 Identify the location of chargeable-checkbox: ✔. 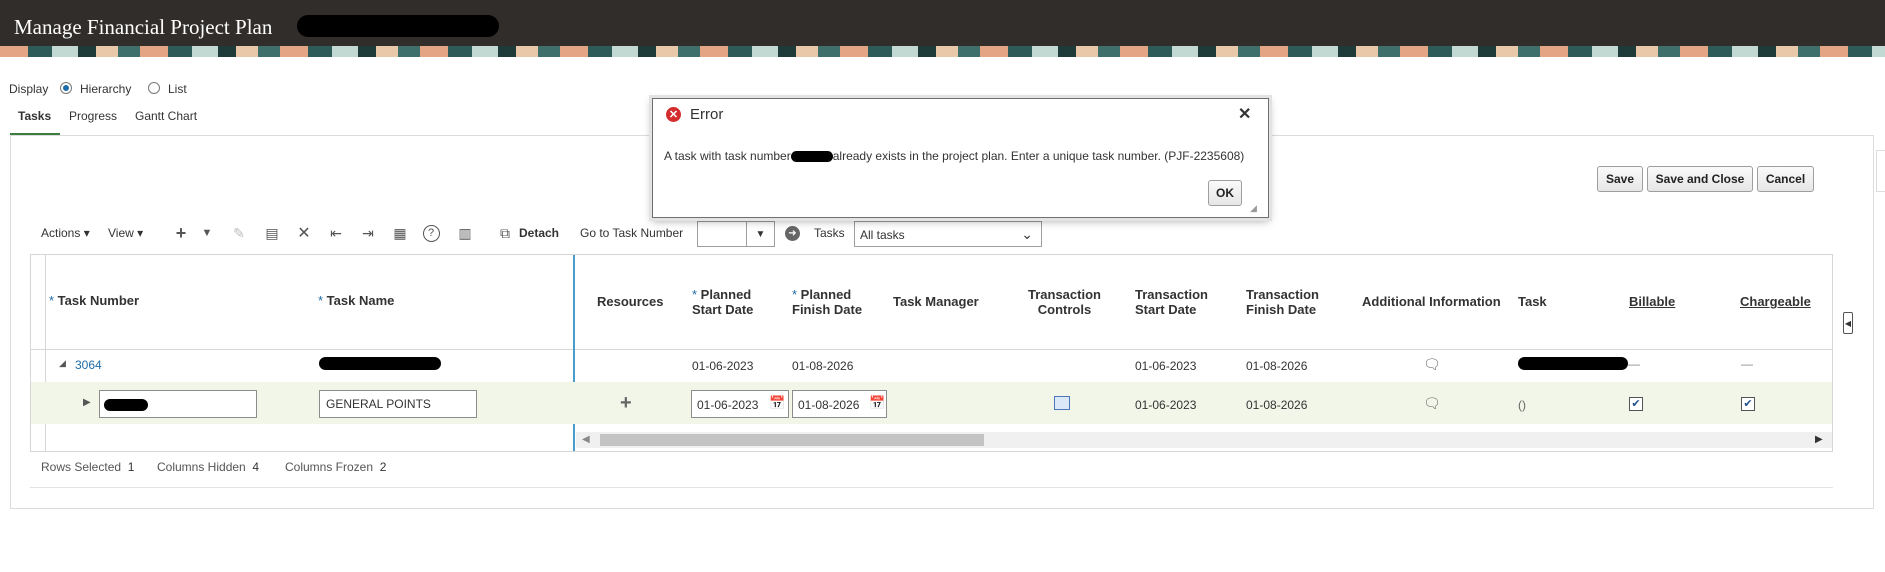
(1748, 404).